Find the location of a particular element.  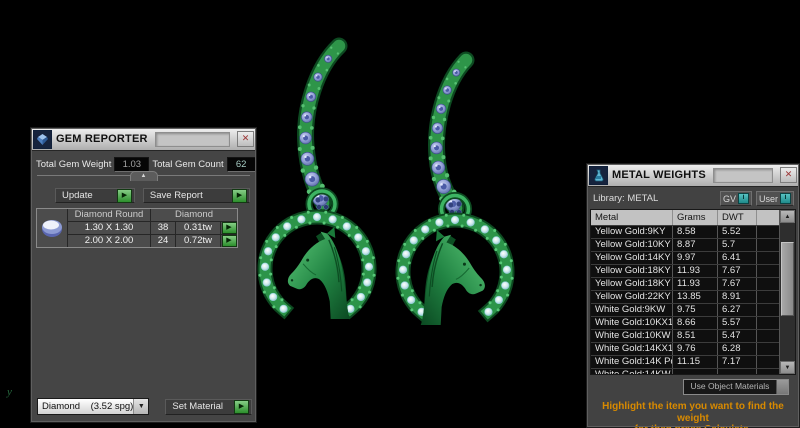

gem-reporter-title: GEM REPORTER is located at coordinates (102, 139).